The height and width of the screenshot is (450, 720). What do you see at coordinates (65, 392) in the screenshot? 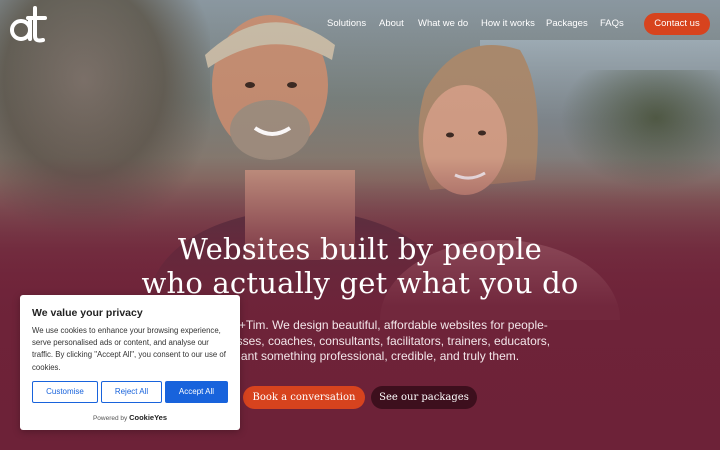
I see `cookie-customise-button: Customise` at bounding box center [65, 392].